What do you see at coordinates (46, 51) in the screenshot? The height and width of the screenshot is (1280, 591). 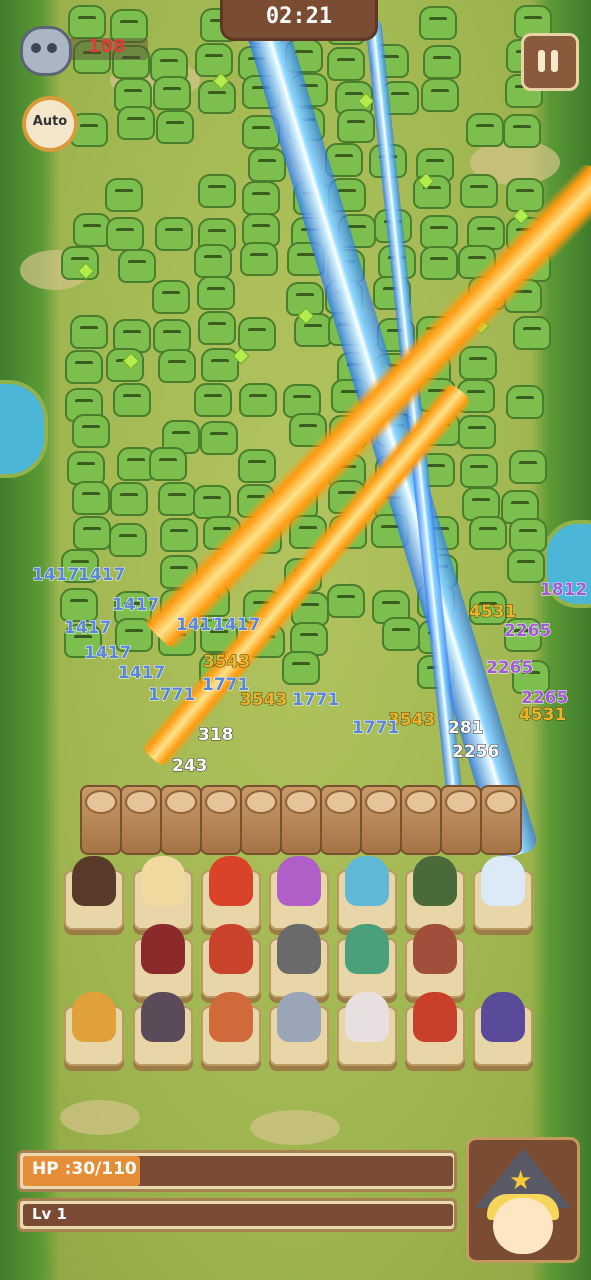 I see `skull-icon` at bounding box center [46, 51].